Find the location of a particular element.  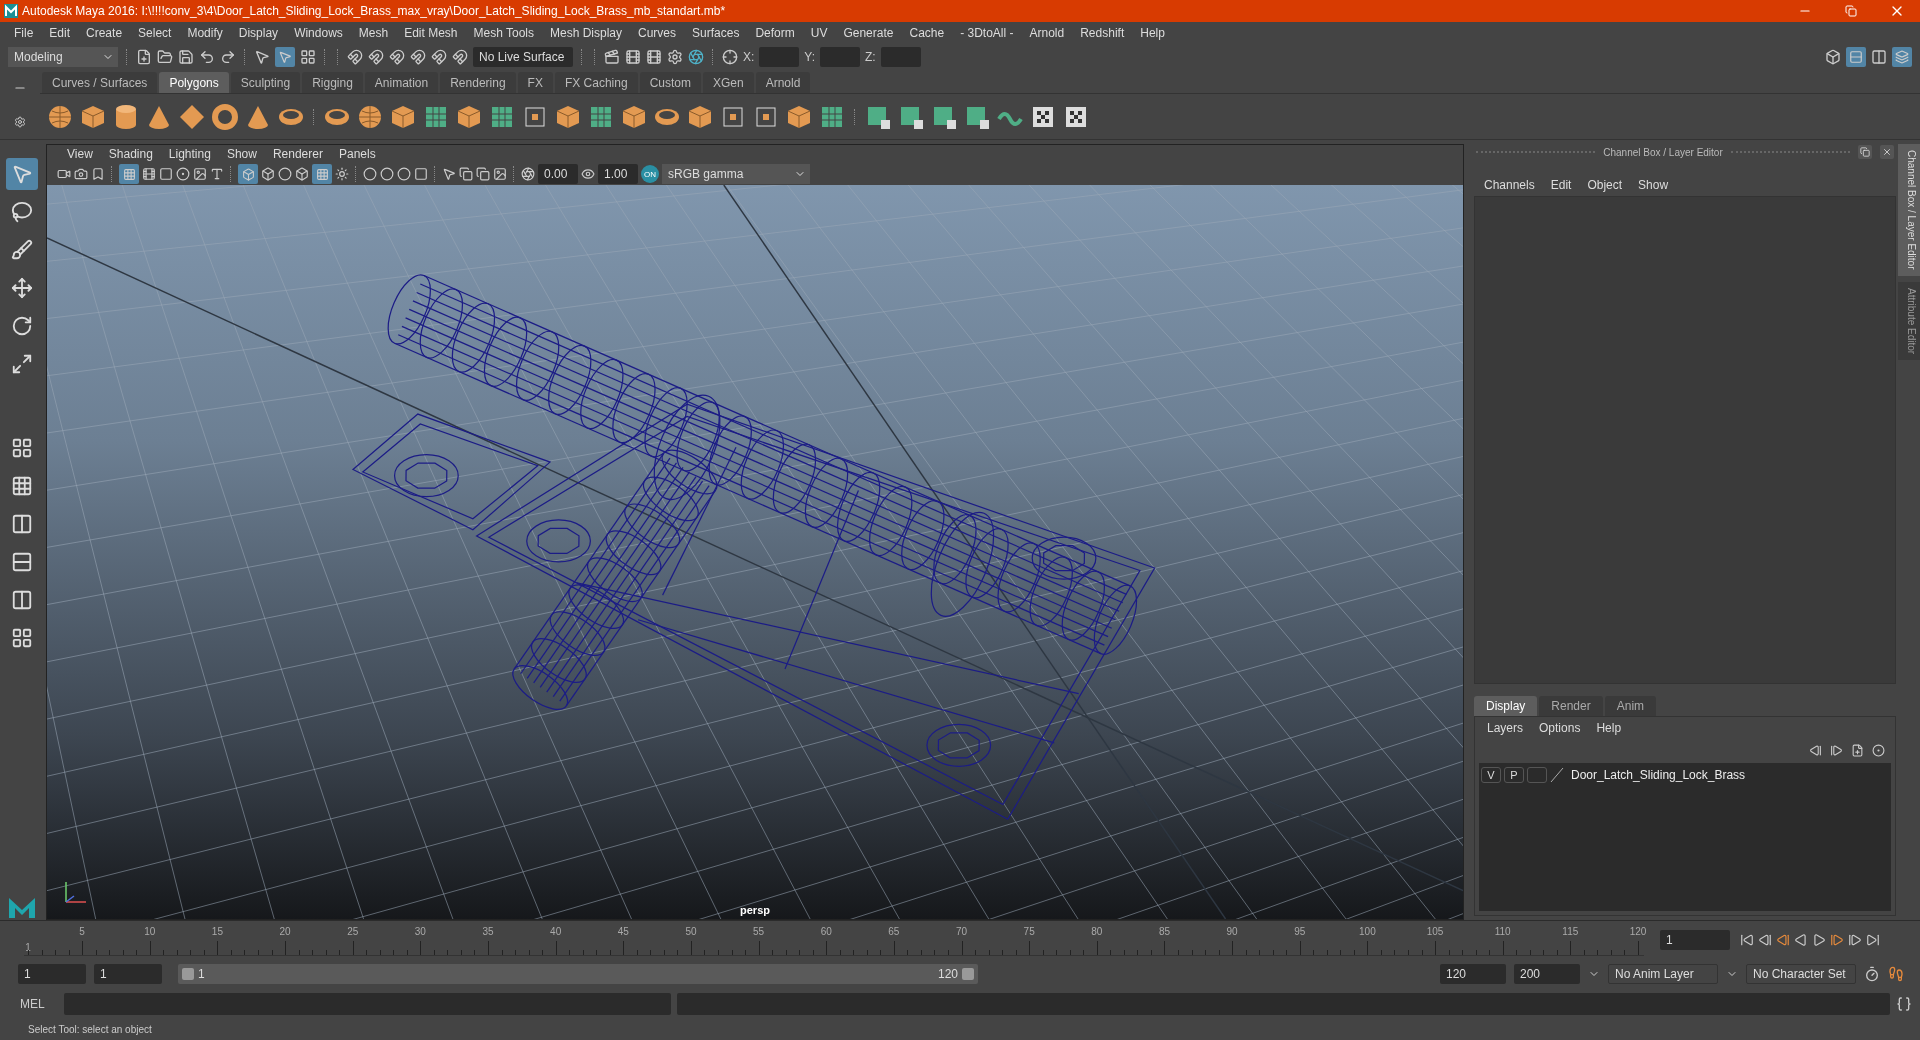

gamma-field: 1.00 is located at coordinates (618, 174).